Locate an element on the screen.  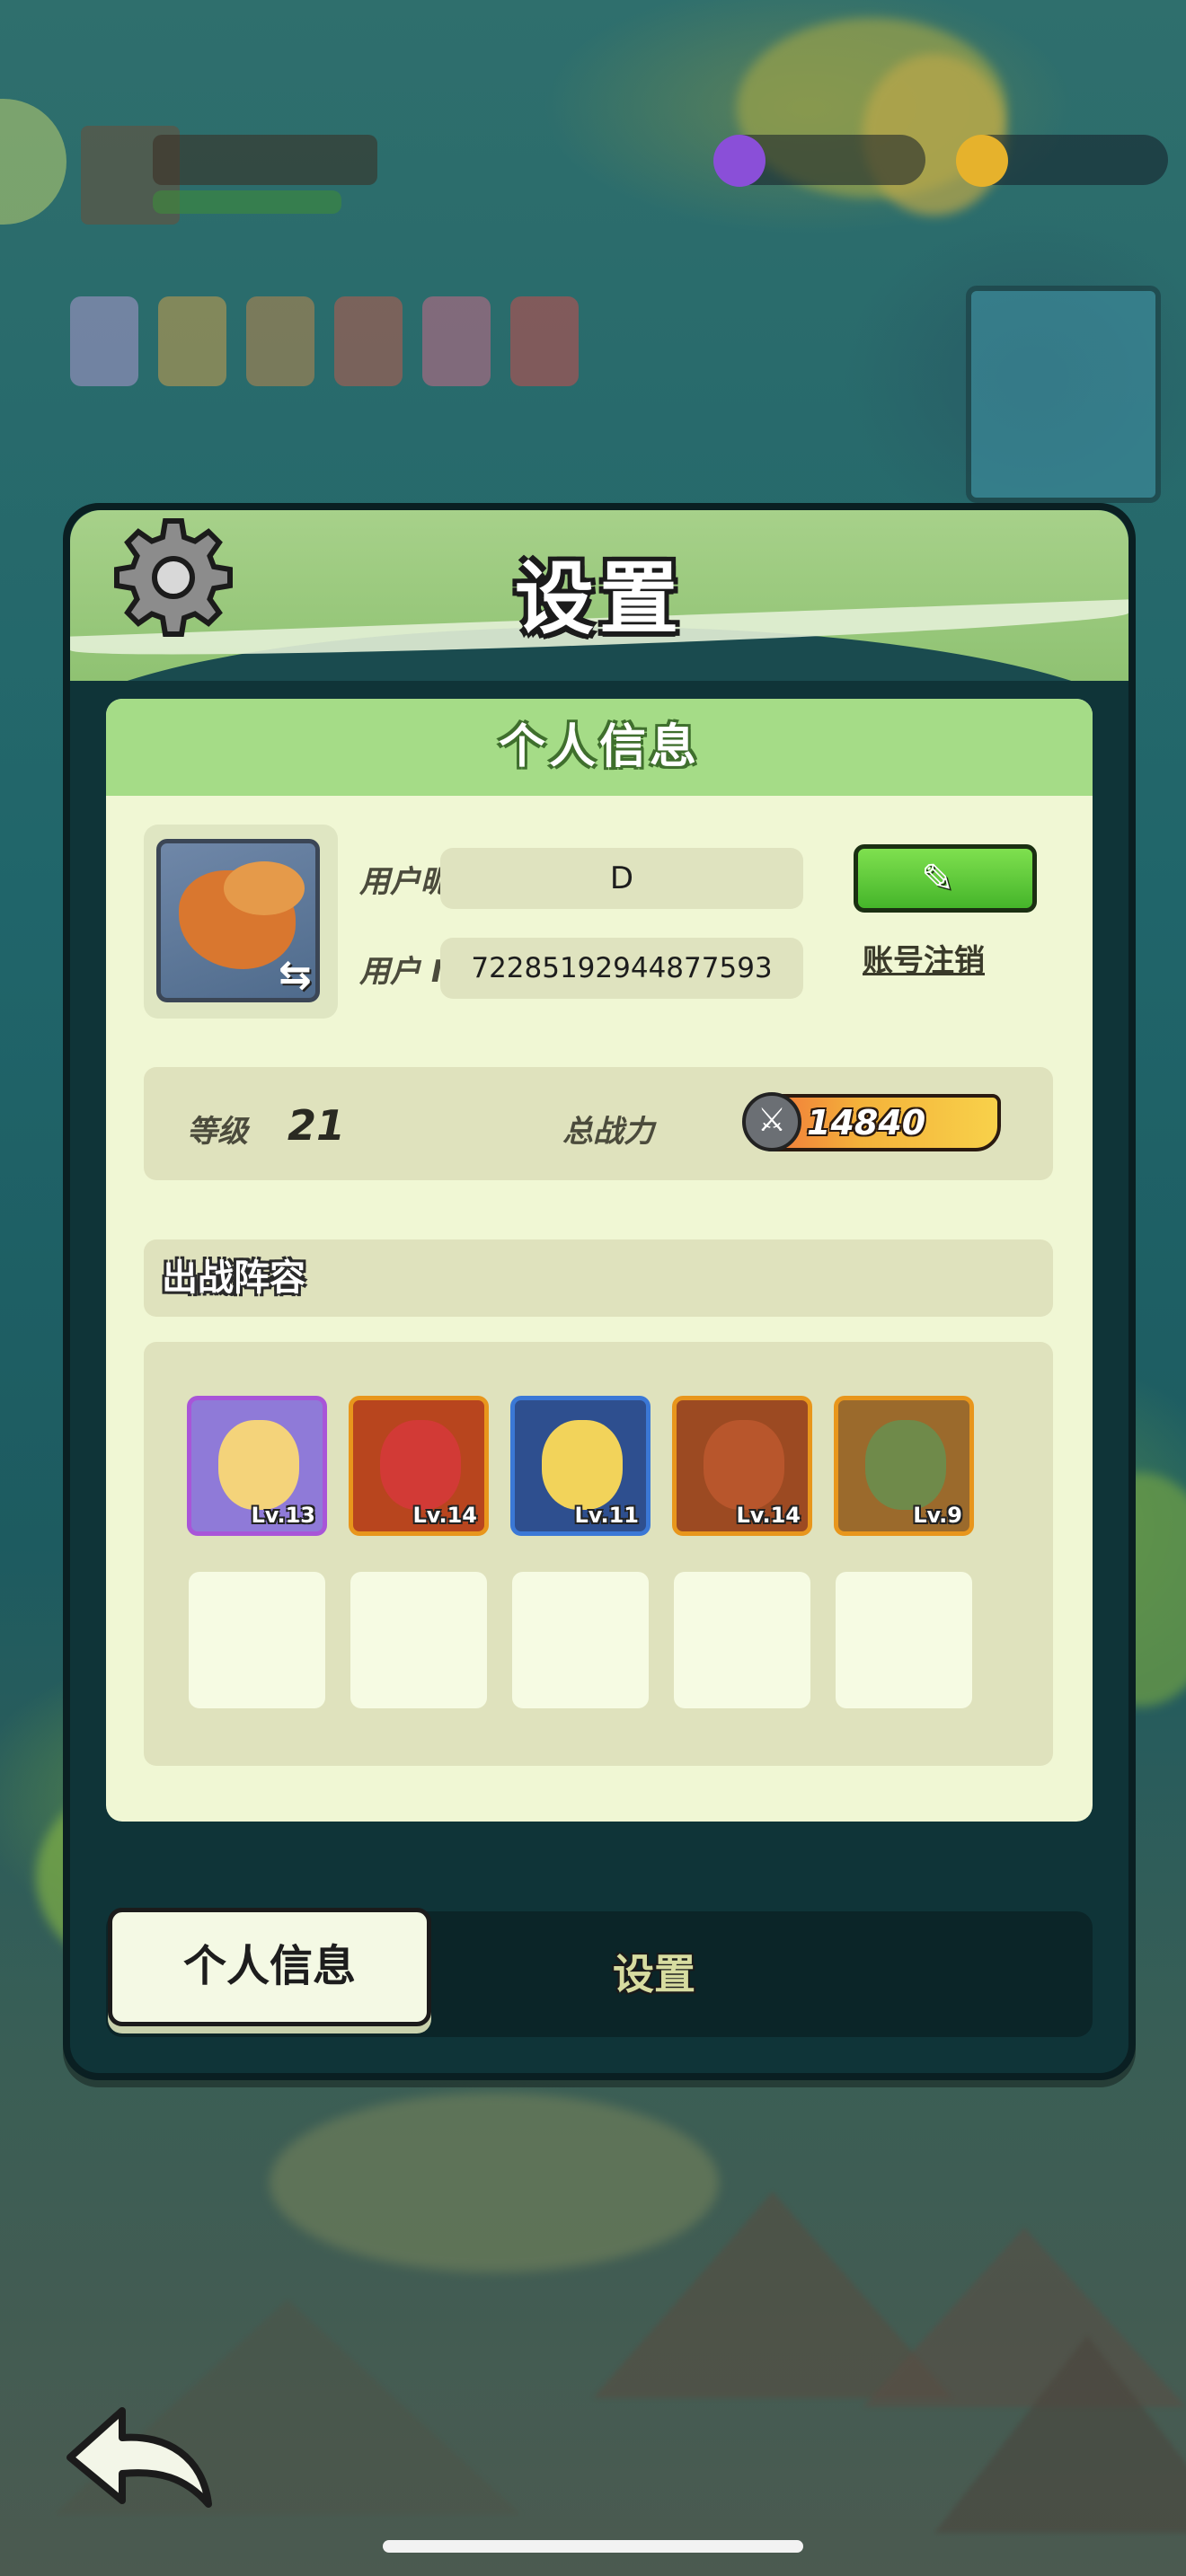
hud-name-bar is located at coordinates (265, 160).